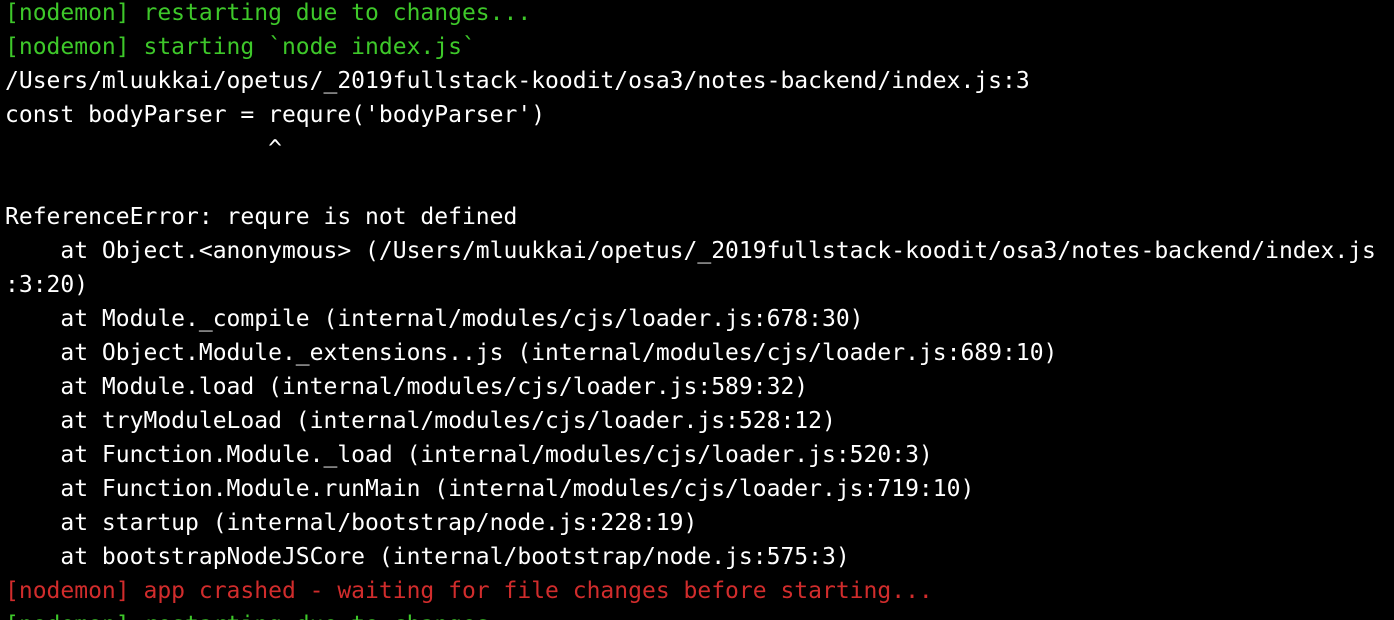 Image resolution: width=1394 pixels, height=620 pixels. Describe the element at coordinates (47, 285) in the screenshot. I see `stack-trace-line-wrap: :3:20)` at that location.